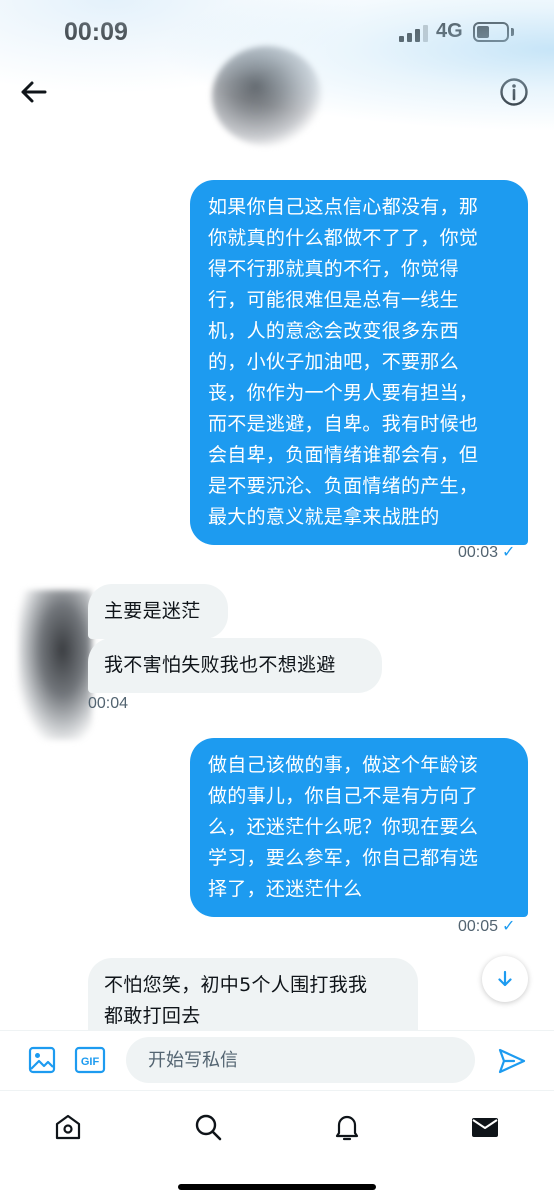 The width and height of the screenshot is (554, 1200). I want to click on message-meta: 00:04, so click(108, 704).